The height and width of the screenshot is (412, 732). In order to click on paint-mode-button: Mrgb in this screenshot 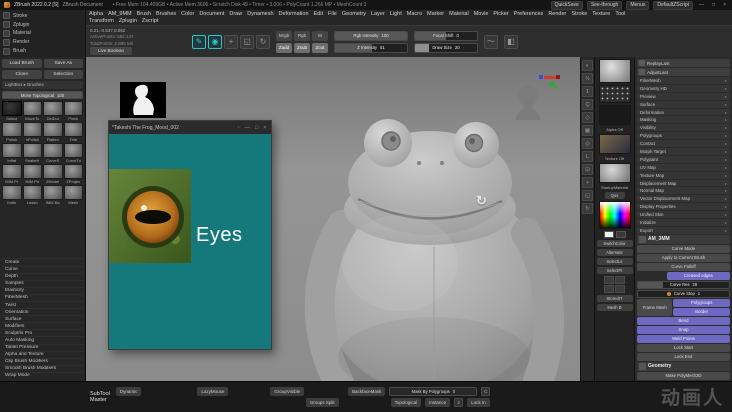, I will do `click(284, 35)`.